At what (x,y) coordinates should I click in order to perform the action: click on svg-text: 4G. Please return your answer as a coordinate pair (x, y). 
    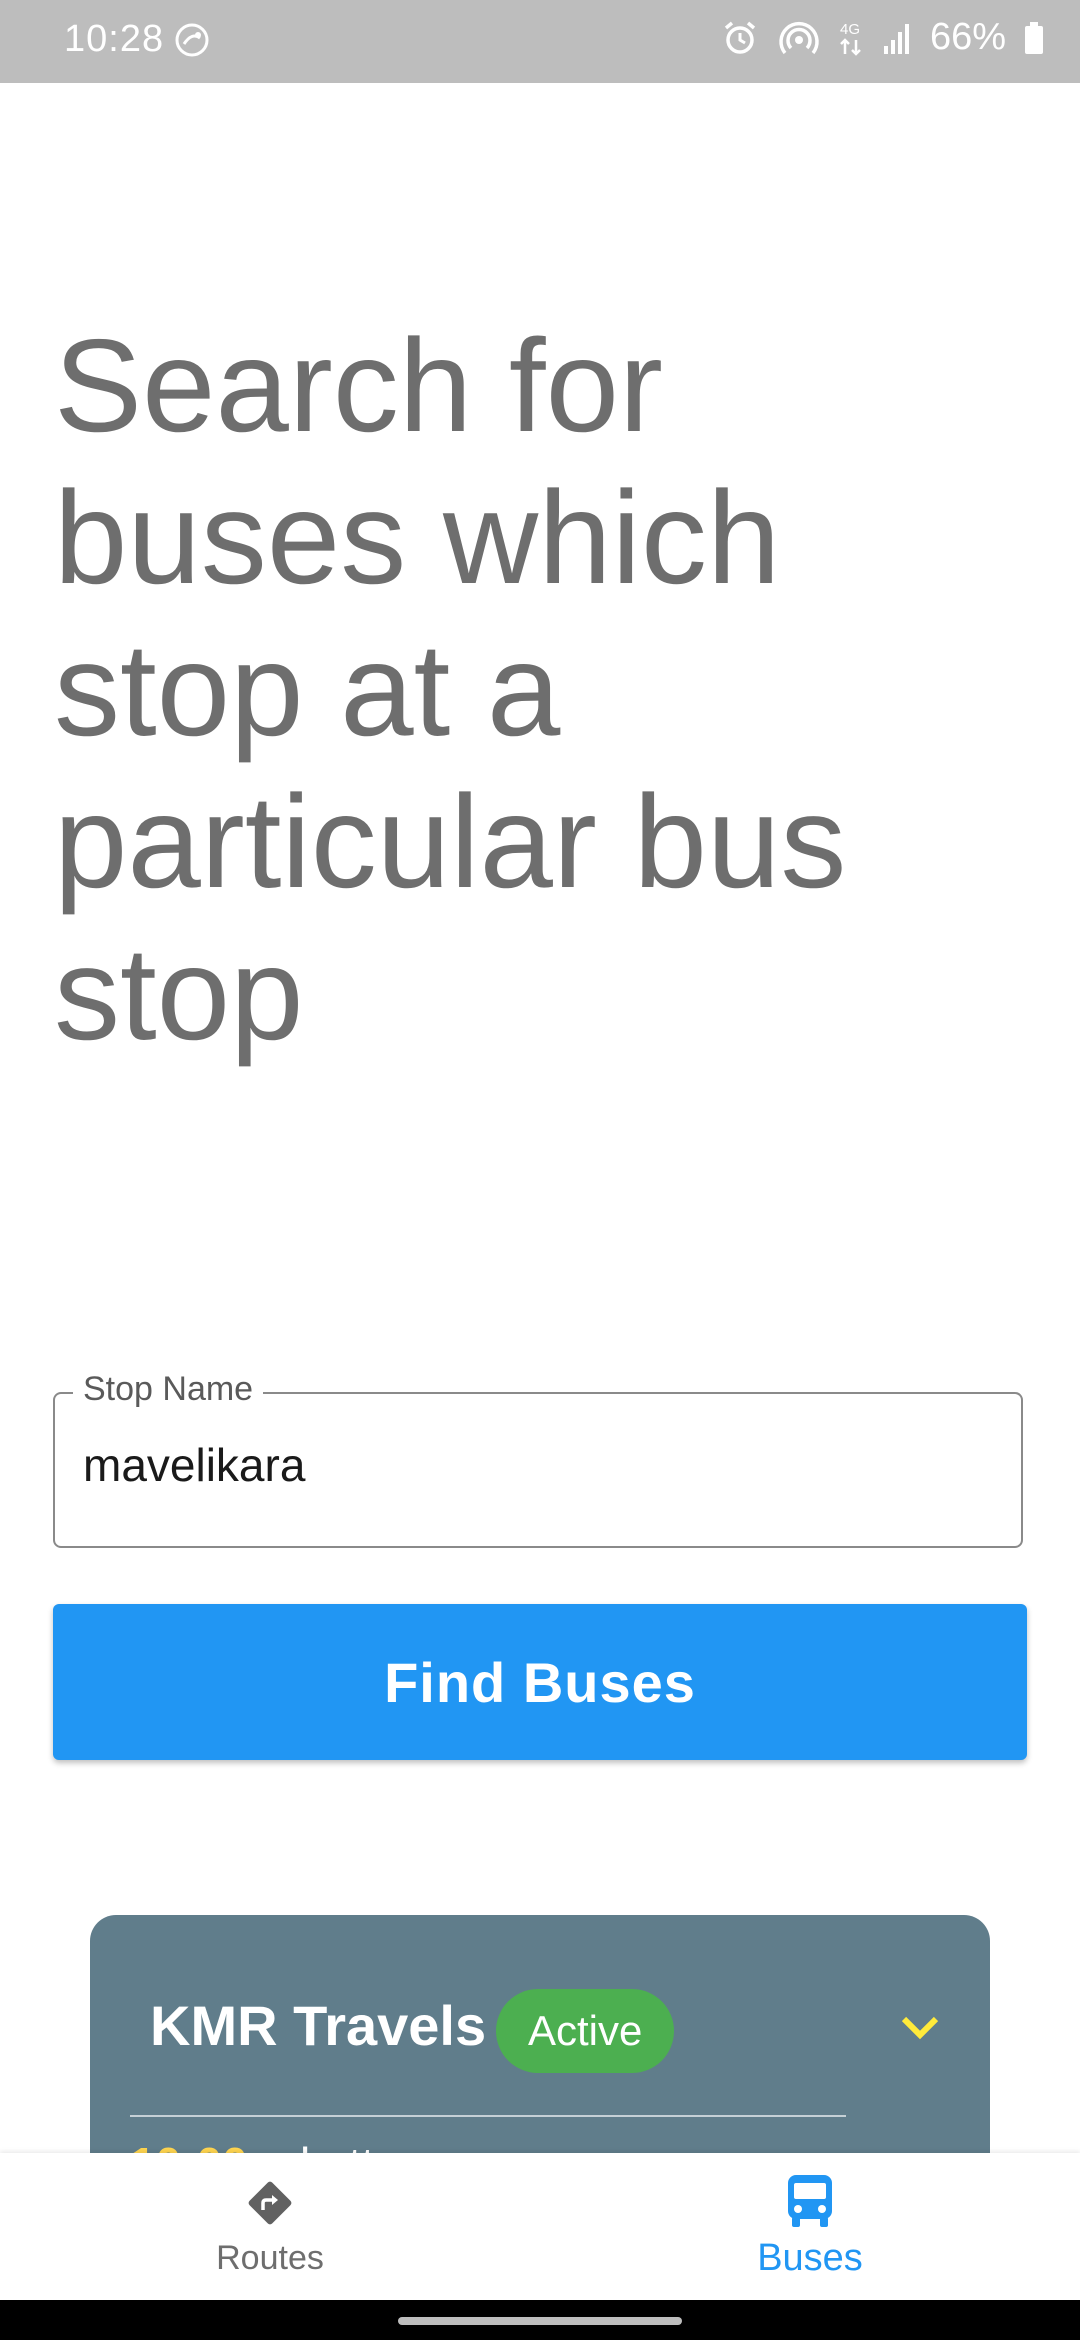
    Looking at the image, I should click on (850, 29).